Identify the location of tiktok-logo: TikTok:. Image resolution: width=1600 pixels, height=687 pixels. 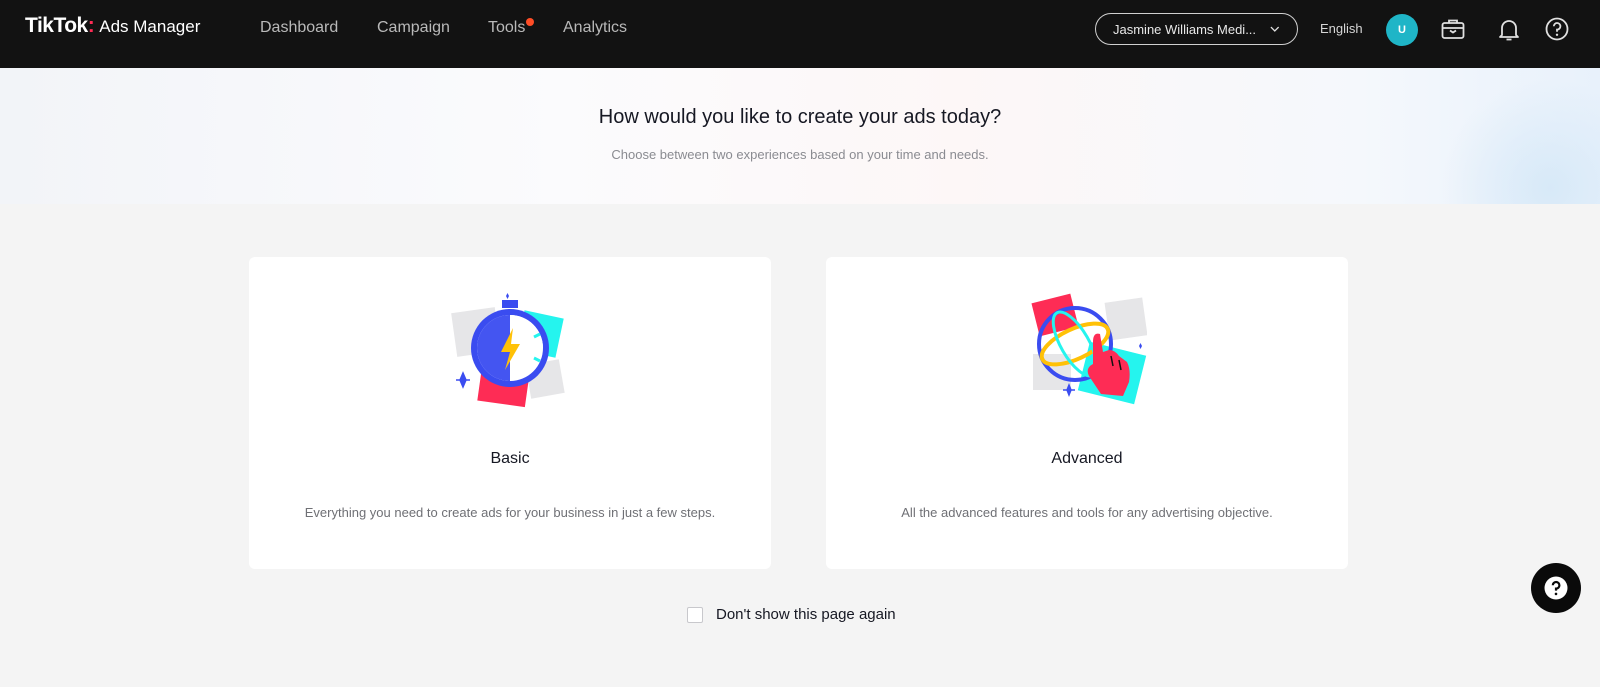
(60, 25).